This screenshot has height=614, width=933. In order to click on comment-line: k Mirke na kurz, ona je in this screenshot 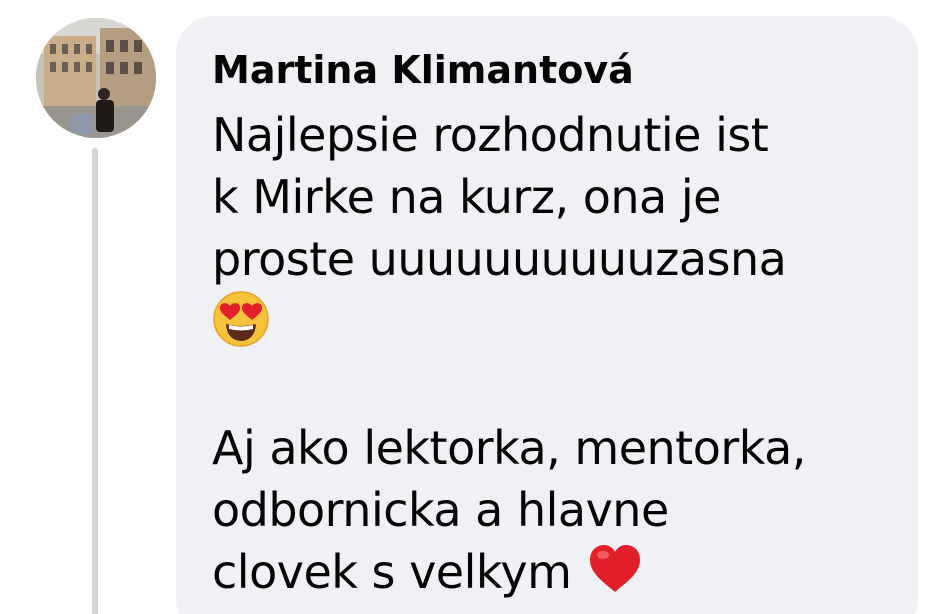, I will do `click(466, 197)`.